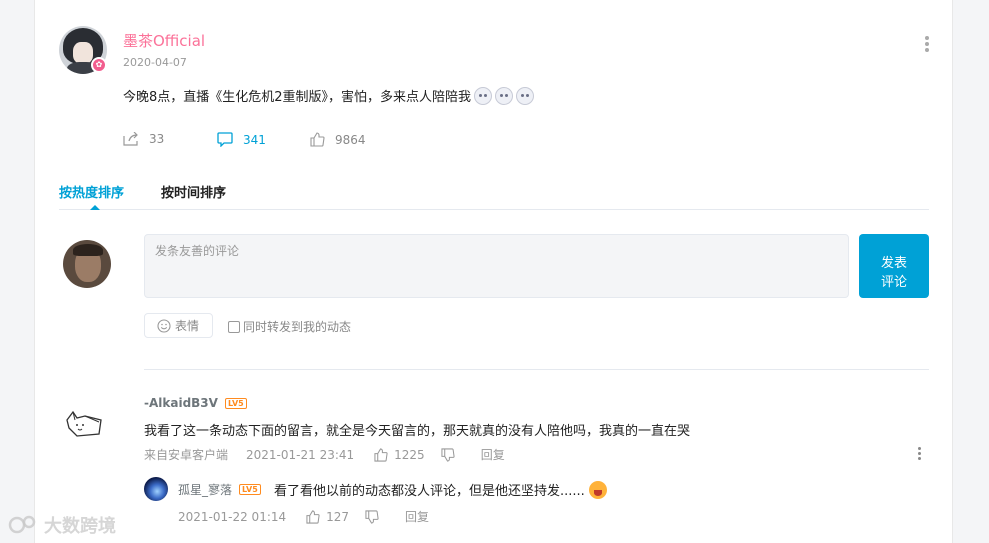  I want to click on repost-button: 33, so click(143, 139).